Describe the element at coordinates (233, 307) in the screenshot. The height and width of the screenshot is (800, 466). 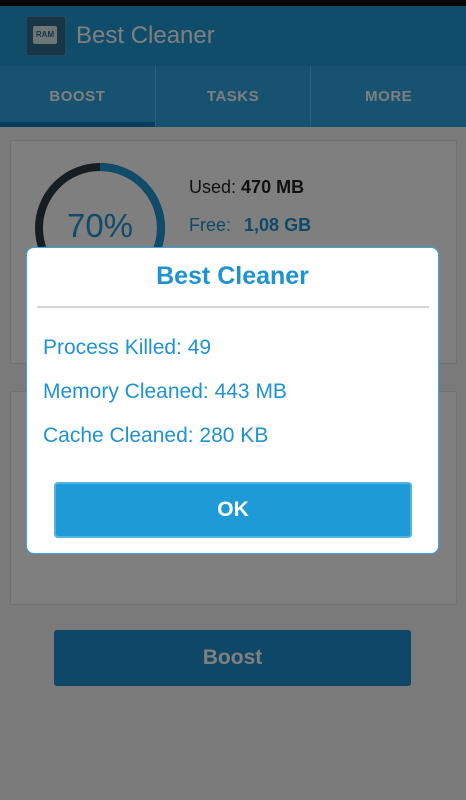
I see `dialog-divider` at that location.